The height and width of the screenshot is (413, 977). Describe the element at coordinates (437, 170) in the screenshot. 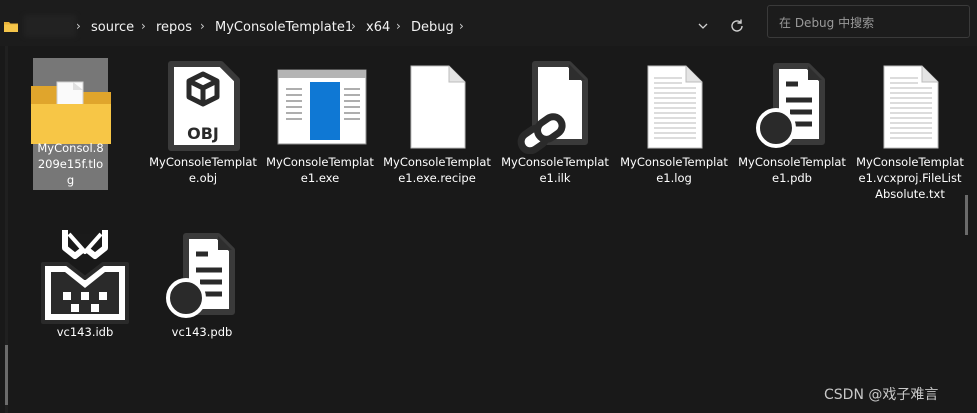

I see `file-name-label: MyConsoleTemplate1.exe.recipe` at that location.